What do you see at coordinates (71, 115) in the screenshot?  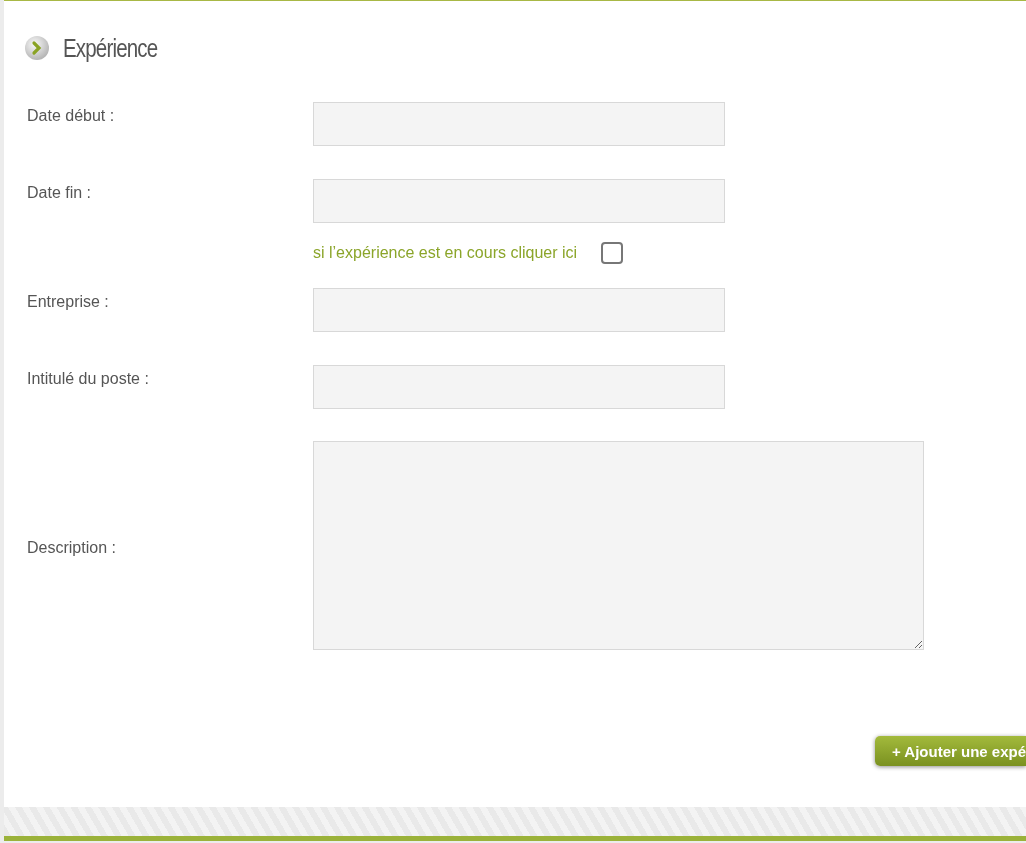 I see `field-label: Date début :` at bounding box center [71, 115].